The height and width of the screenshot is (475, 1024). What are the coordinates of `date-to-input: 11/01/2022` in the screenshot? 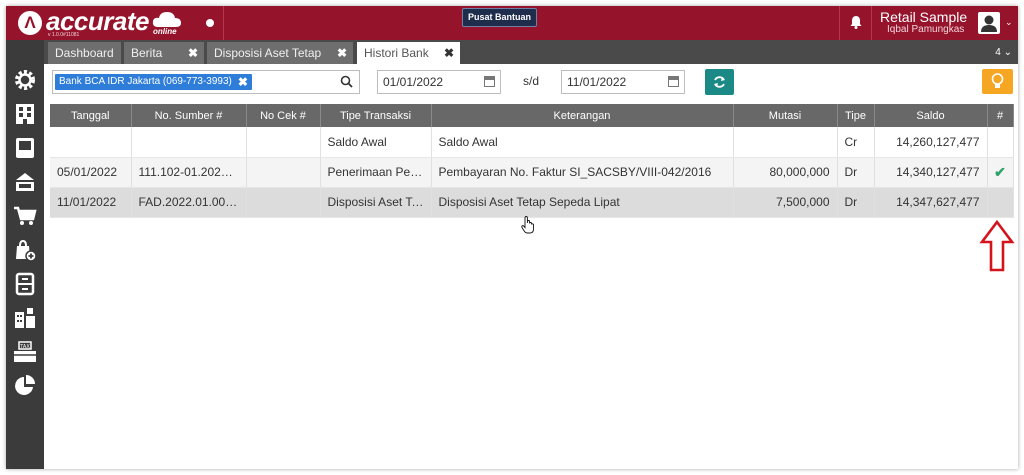 It's located at (623, 82).